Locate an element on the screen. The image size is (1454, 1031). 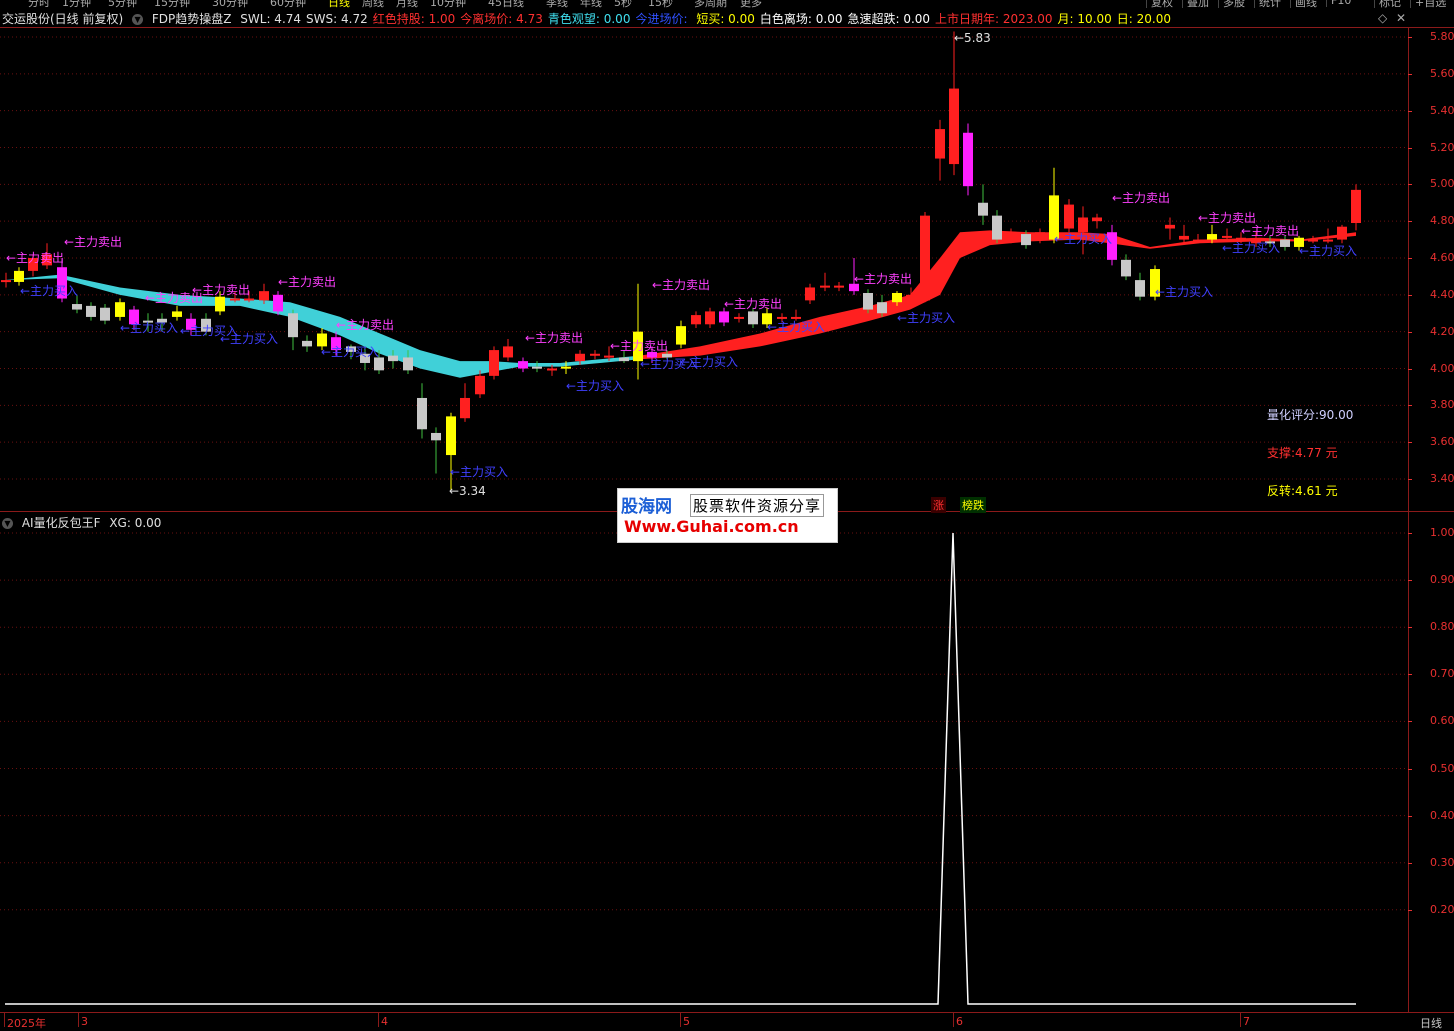
price-tick: 4.00 is located at coordinates (1442, 368).